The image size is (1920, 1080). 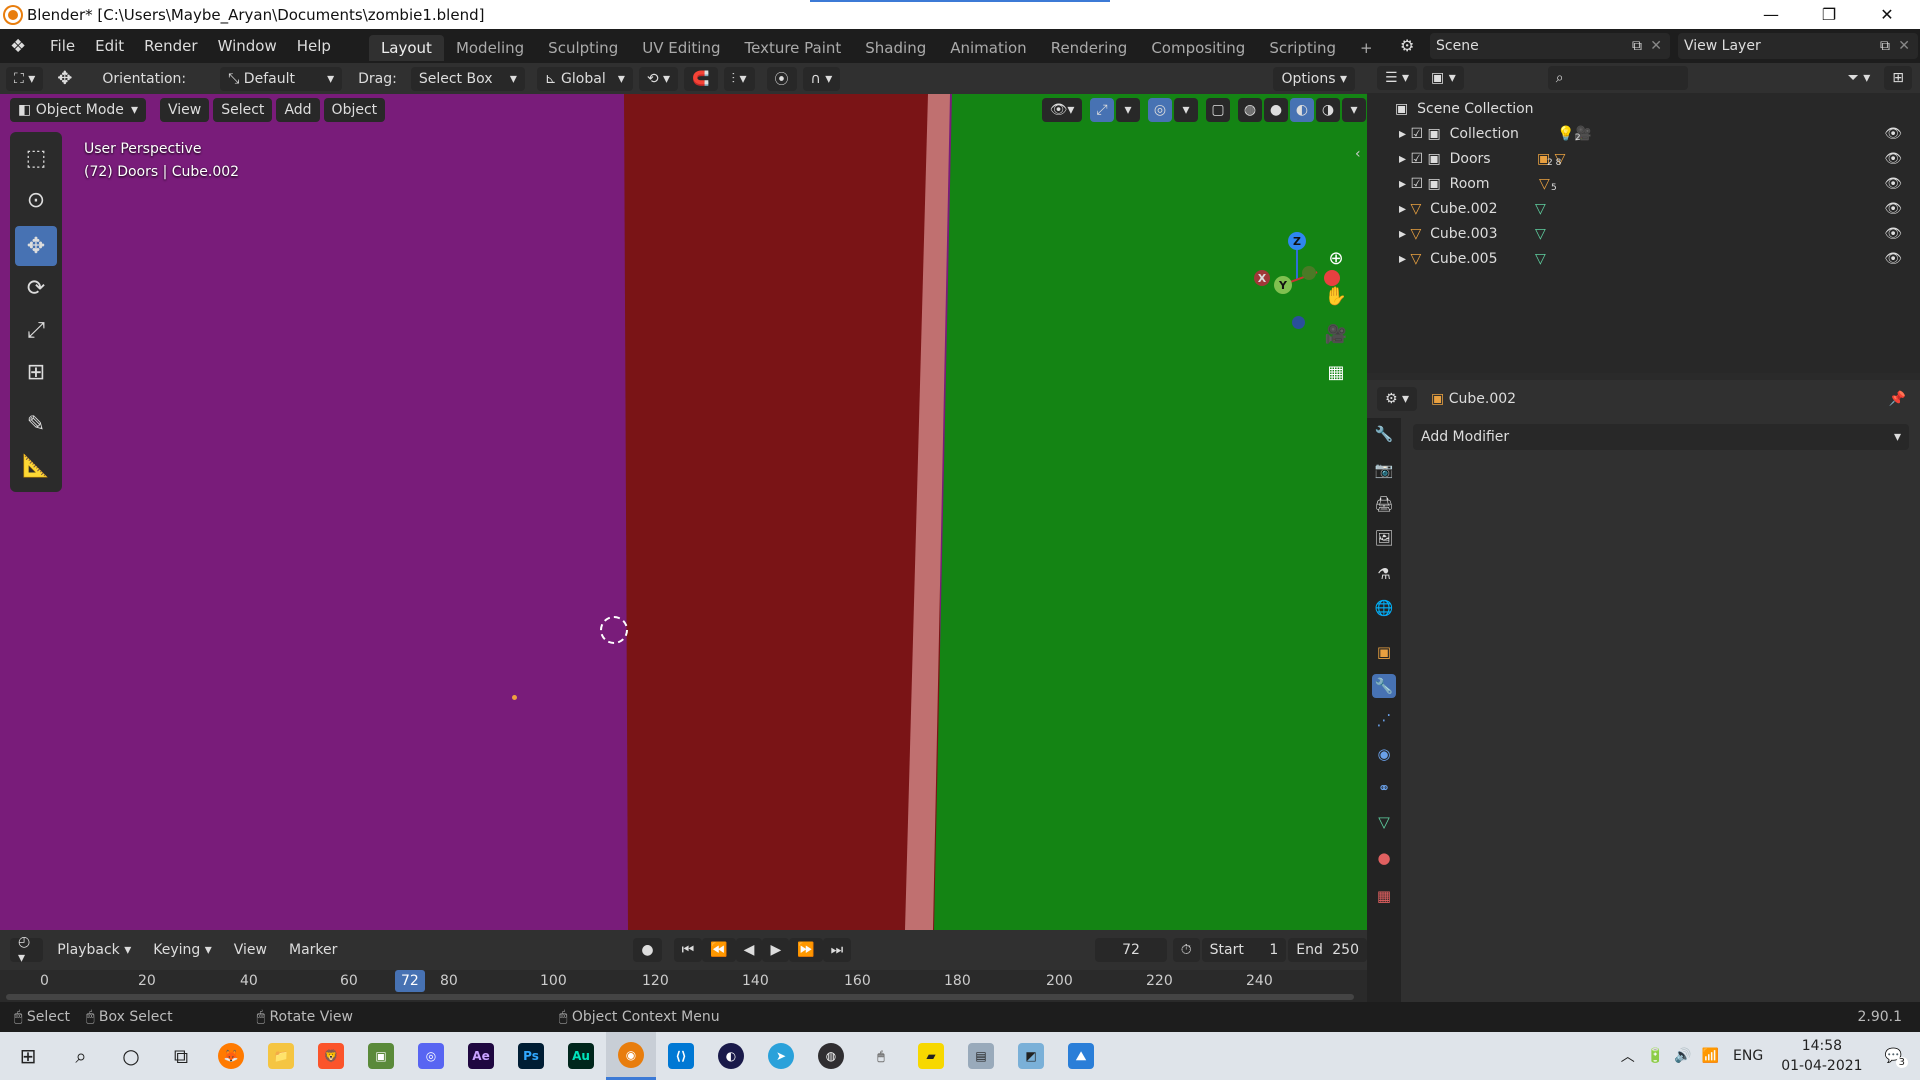 What do you see at coordinates (490, 48) in the screenshot?
I see `tab-modeling: Modeling` at bounding box center [490, 48].